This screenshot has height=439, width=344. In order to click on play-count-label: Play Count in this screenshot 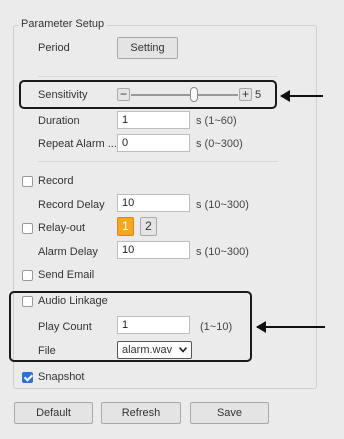, I will do `click(65, 327)`.